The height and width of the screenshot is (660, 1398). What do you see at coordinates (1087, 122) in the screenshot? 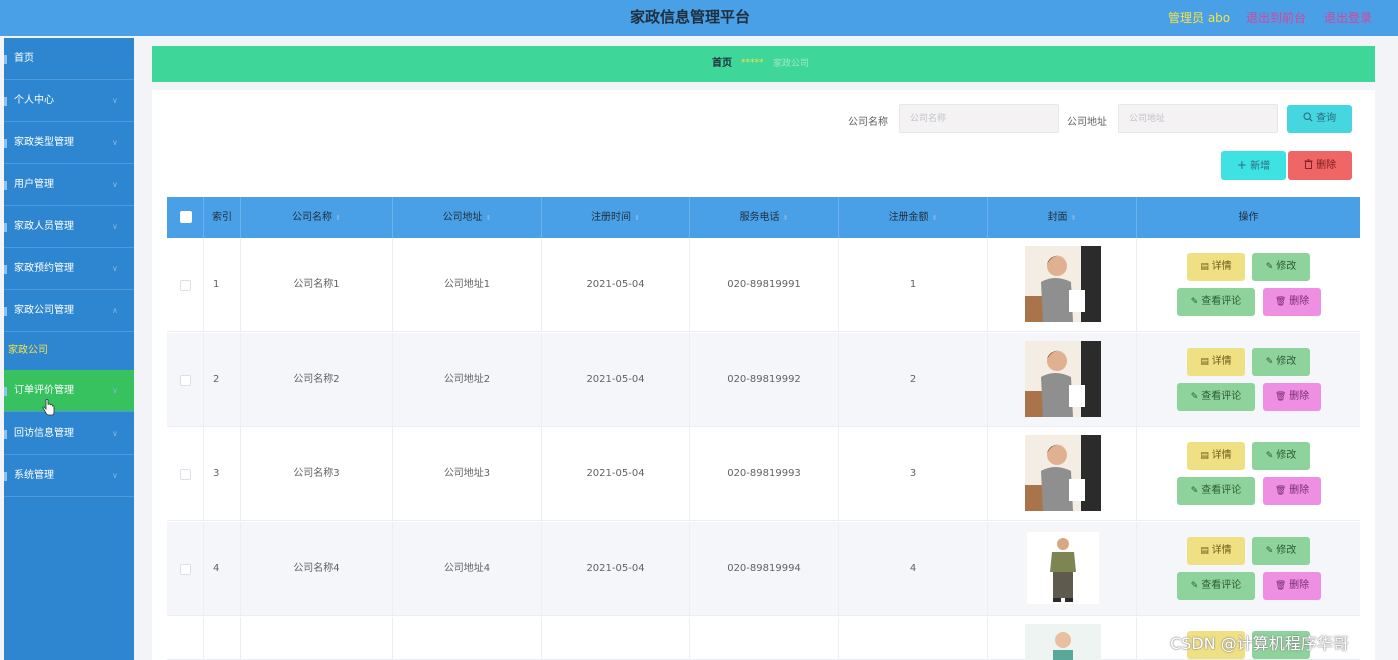
I see `company-address-label: 公司地址` at bounding box center [1087, 122].